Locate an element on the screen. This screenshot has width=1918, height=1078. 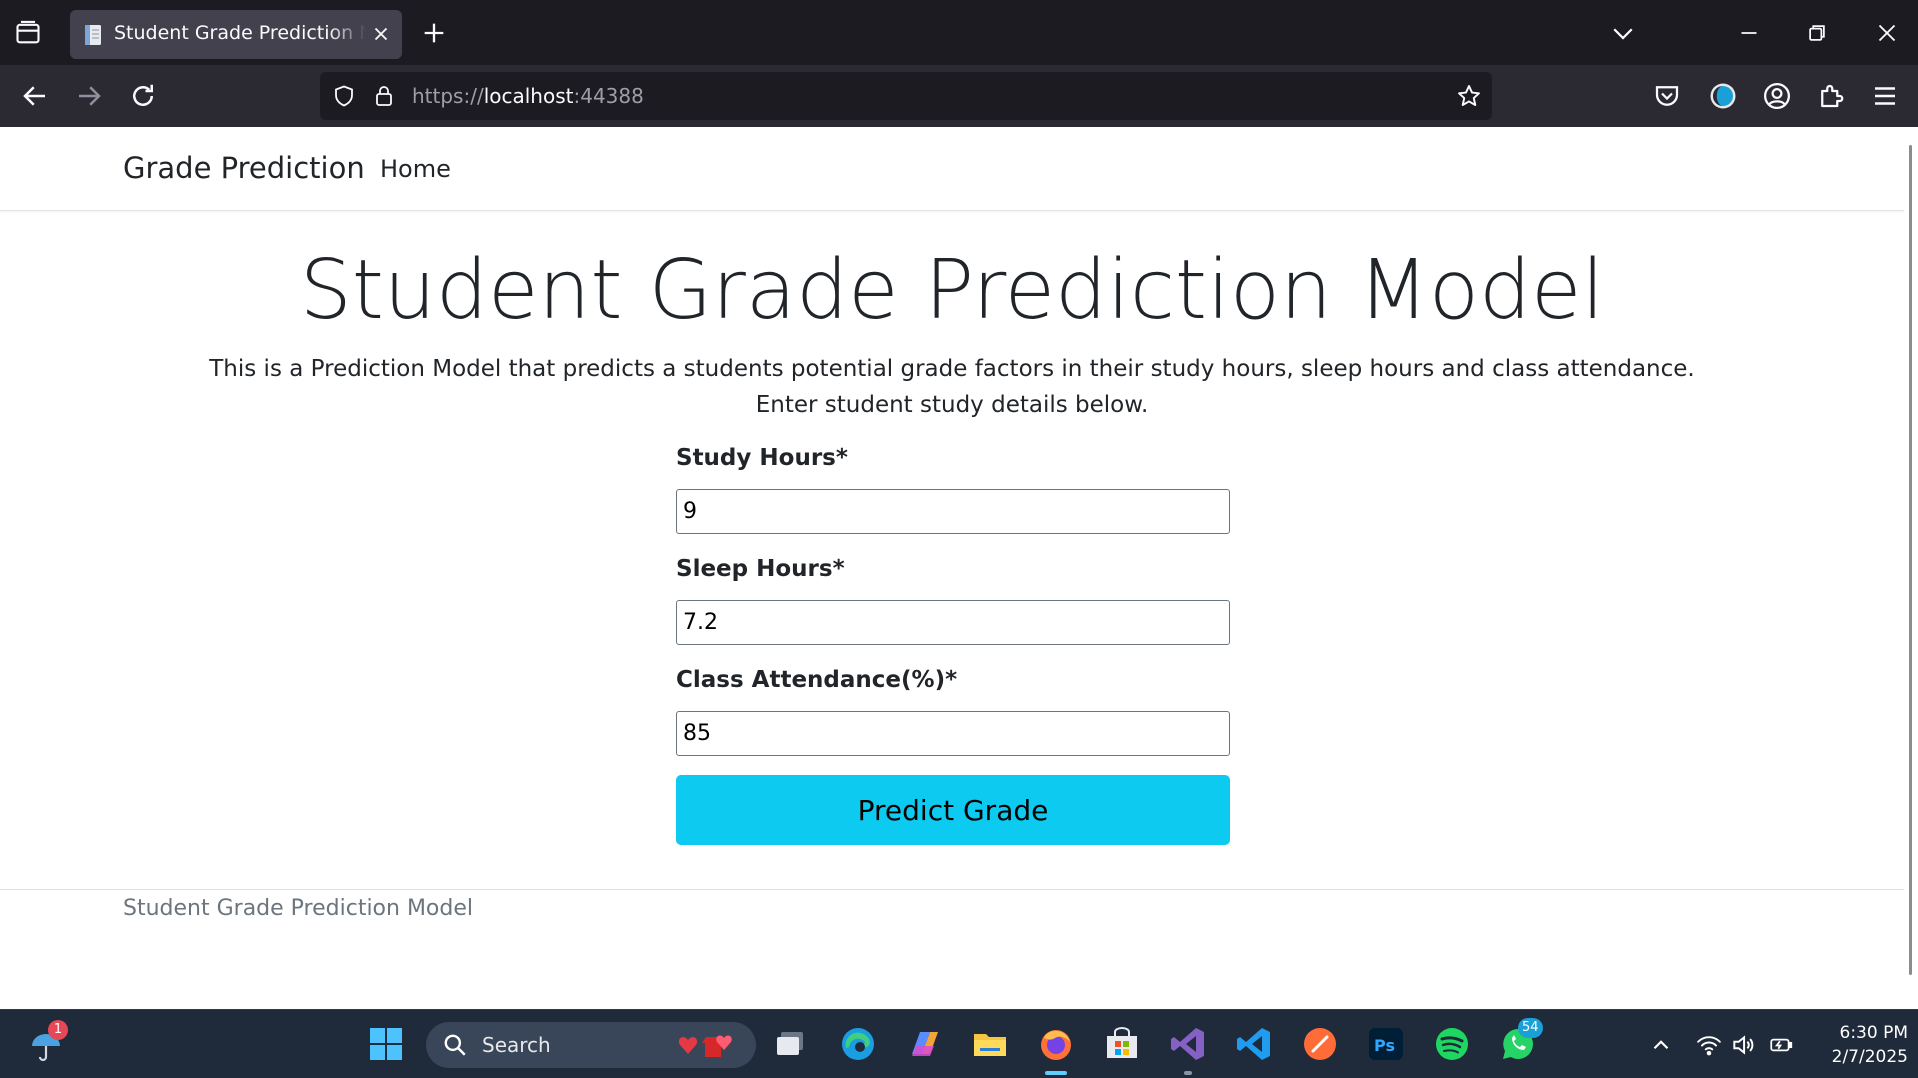
edge-browser-icon is located at coordinates (858, 1044).